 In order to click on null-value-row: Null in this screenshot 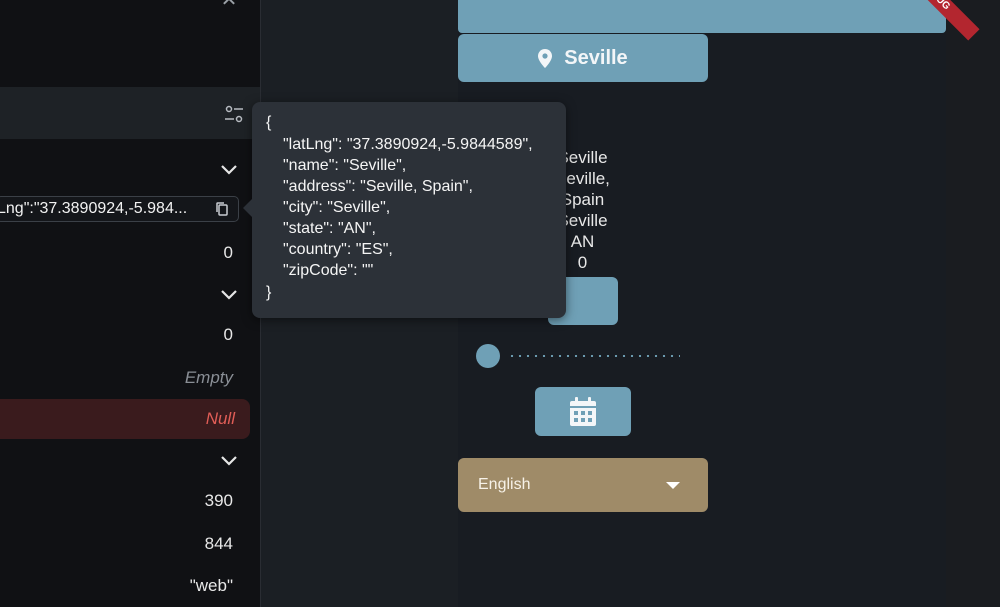, I will do `click(125, 419)`.